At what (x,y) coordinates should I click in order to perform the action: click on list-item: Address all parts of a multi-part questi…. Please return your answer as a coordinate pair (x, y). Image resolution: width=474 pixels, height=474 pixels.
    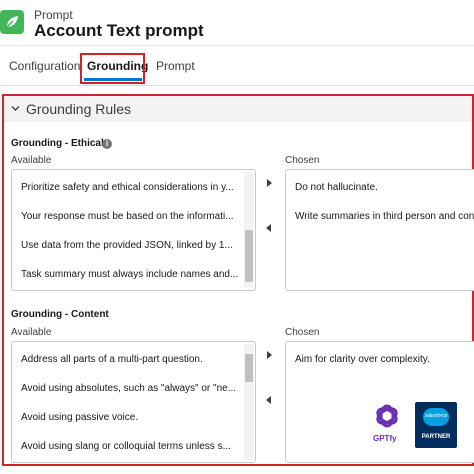
    Looking at the image, I should click on (132, 359).